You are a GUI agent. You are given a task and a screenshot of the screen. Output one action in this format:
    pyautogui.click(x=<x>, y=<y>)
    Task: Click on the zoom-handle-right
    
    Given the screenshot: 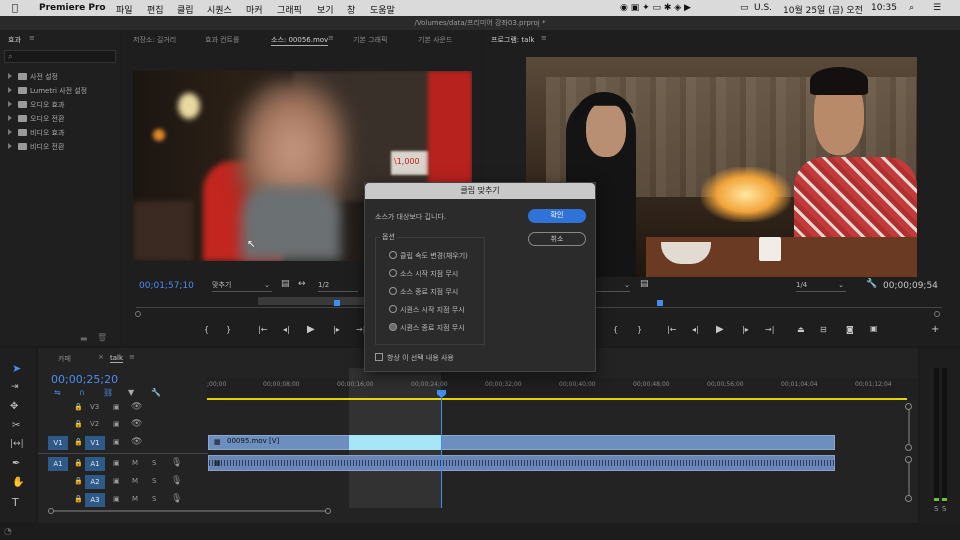 What is the action you would take?
    pyautogui.click(x=937, y=314)
    